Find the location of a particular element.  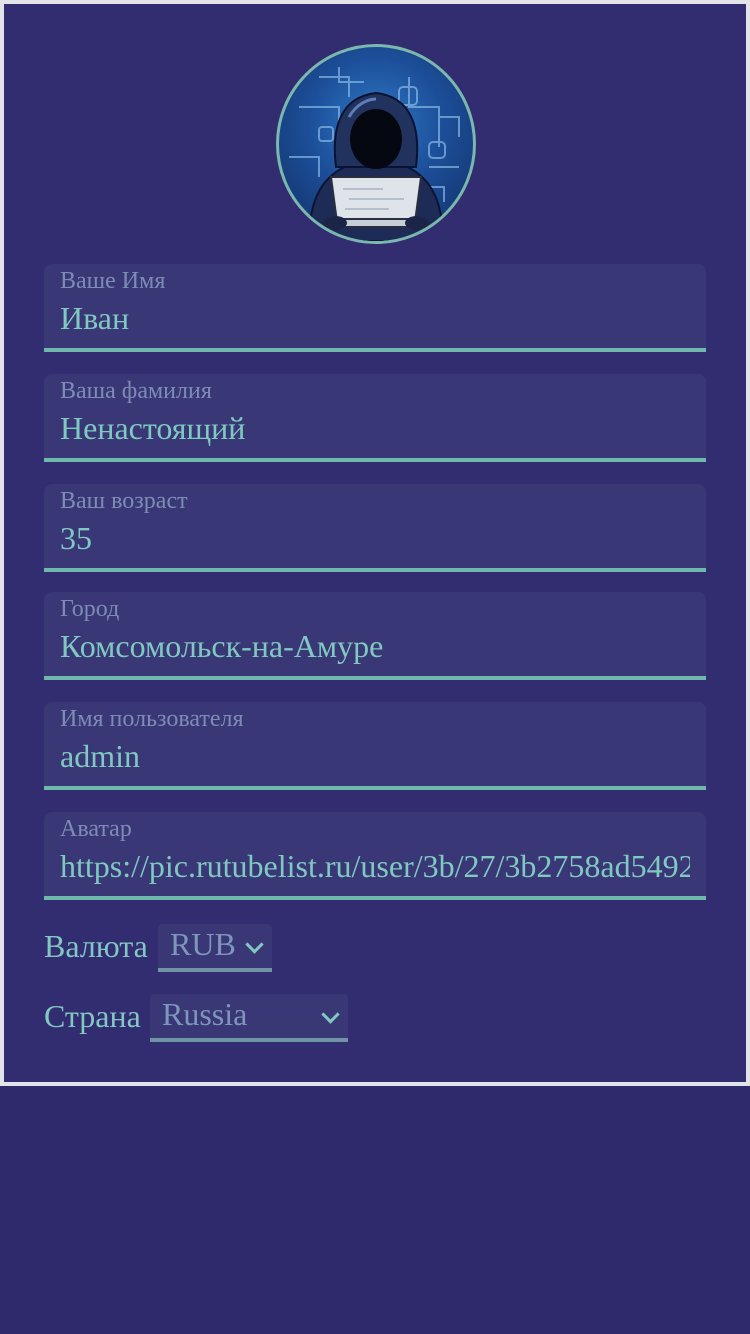

city-label: Город is located at coordinates (90, 609).